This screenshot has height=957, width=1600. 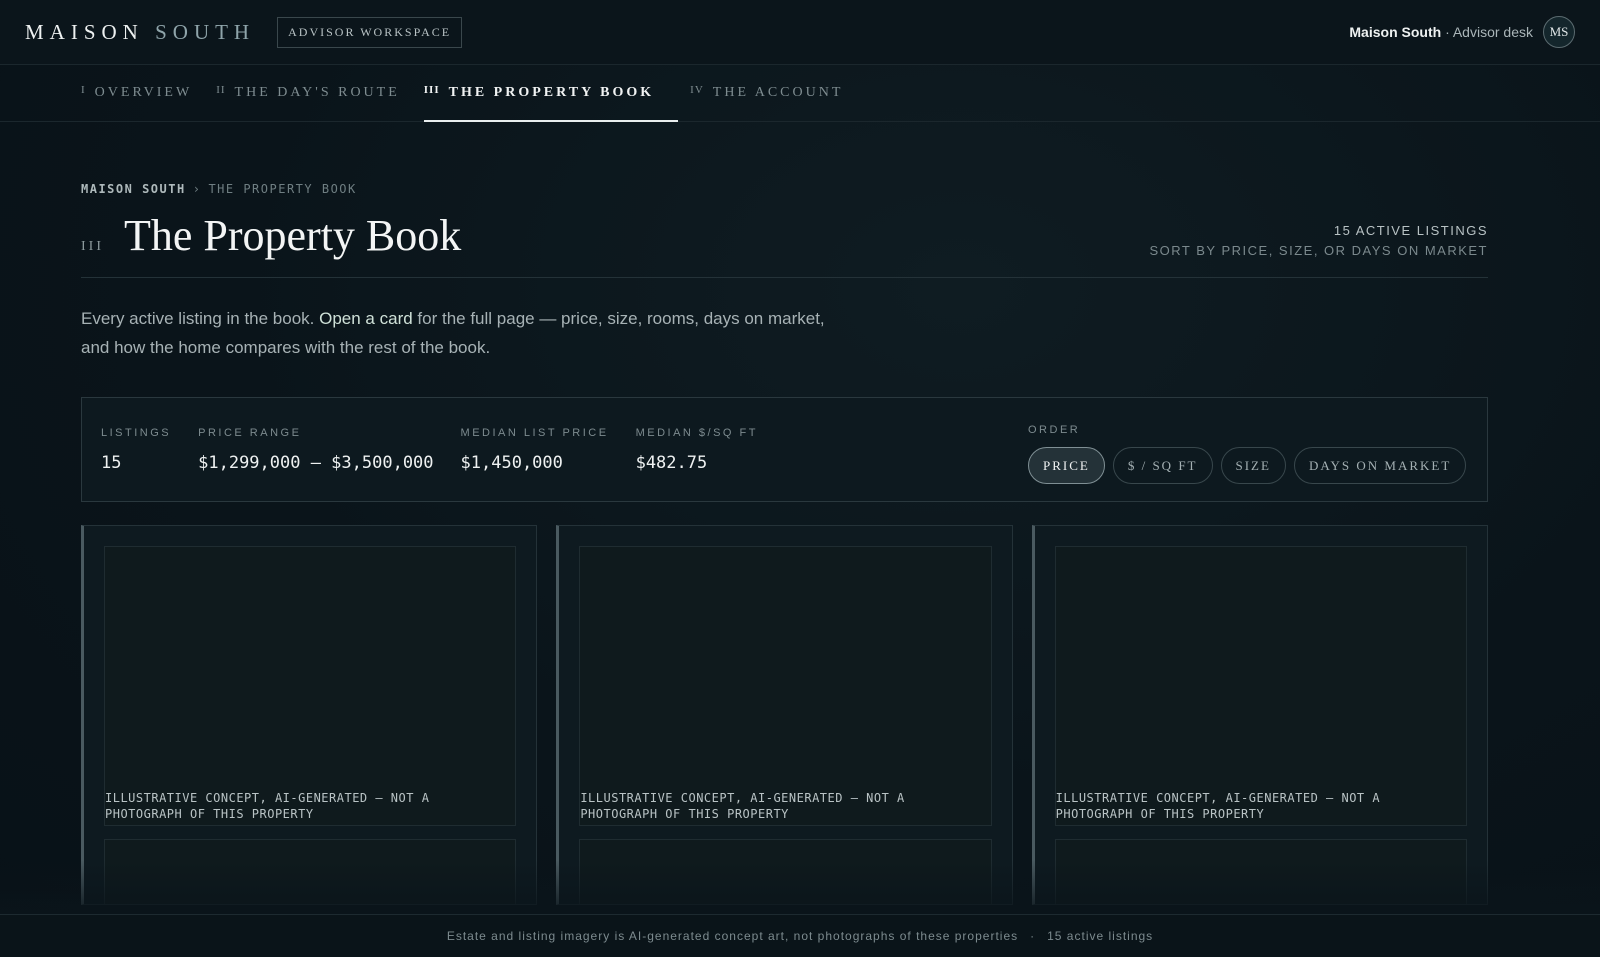 What do you see at coordinates (1559, 32) in the screenshot?
I see `avatar: MS` at bounding box center [1559, 32].